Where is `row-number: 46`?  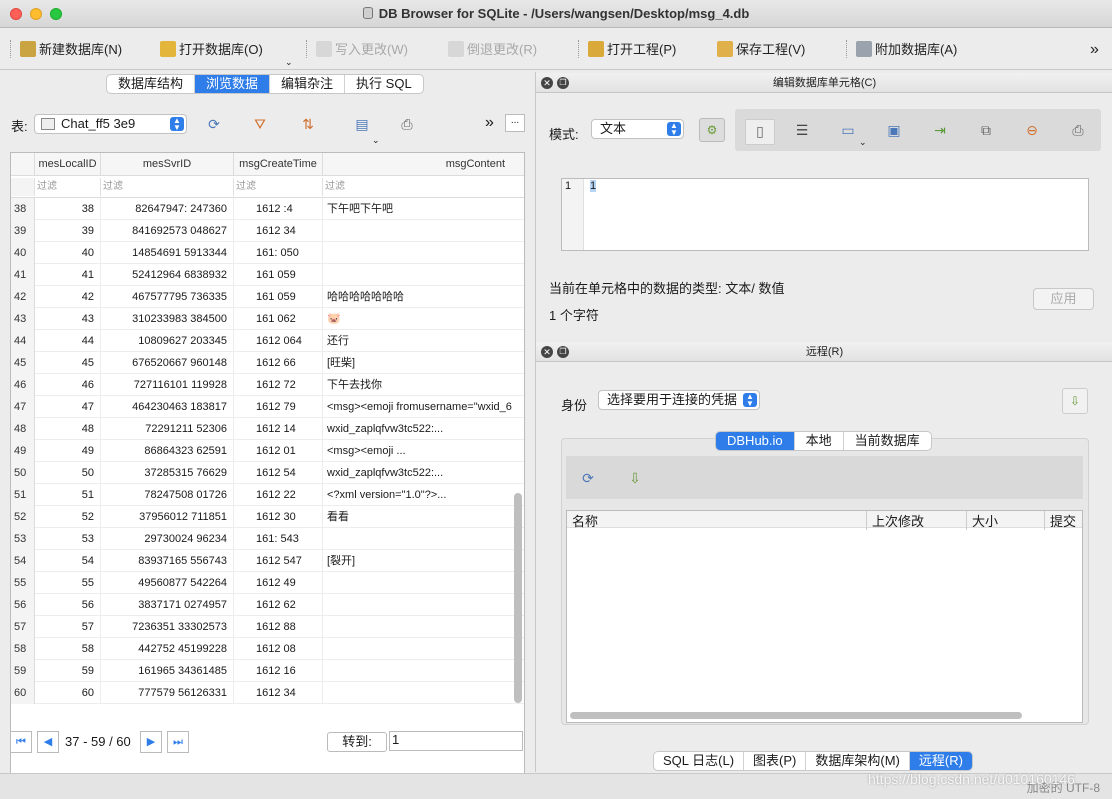
row-number: 46 is located at coordinates (23, 385).